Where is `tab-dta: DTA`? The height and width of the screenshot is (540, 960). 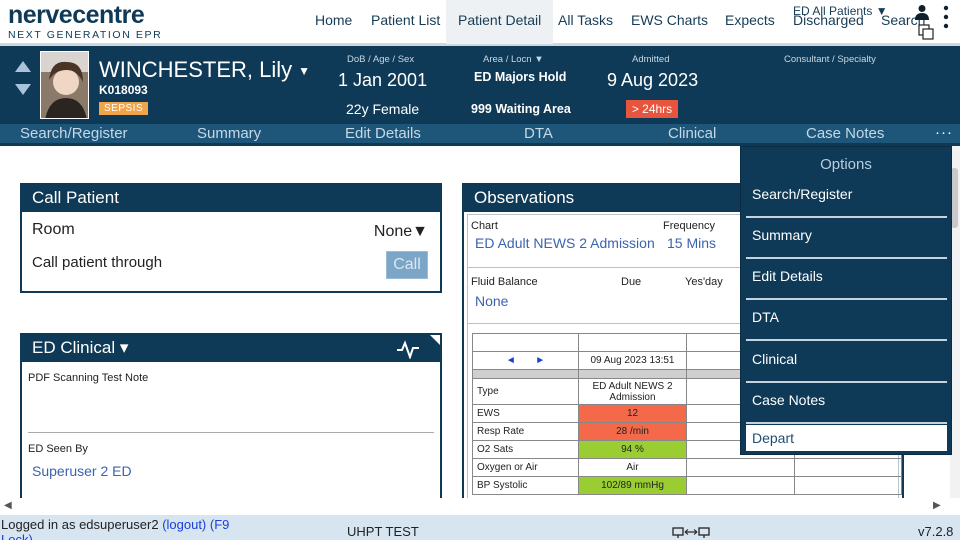
tab-dta: DTA is located at coordinates (538, 133).